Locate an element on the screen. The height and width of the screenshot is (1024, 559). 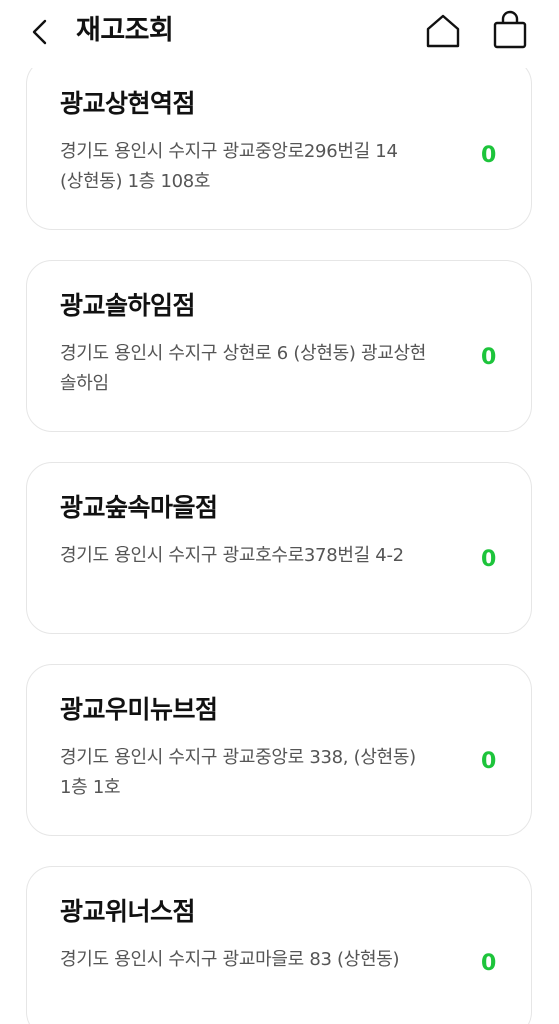
page-title: 재고조회 is located at coordinates (125, 30).